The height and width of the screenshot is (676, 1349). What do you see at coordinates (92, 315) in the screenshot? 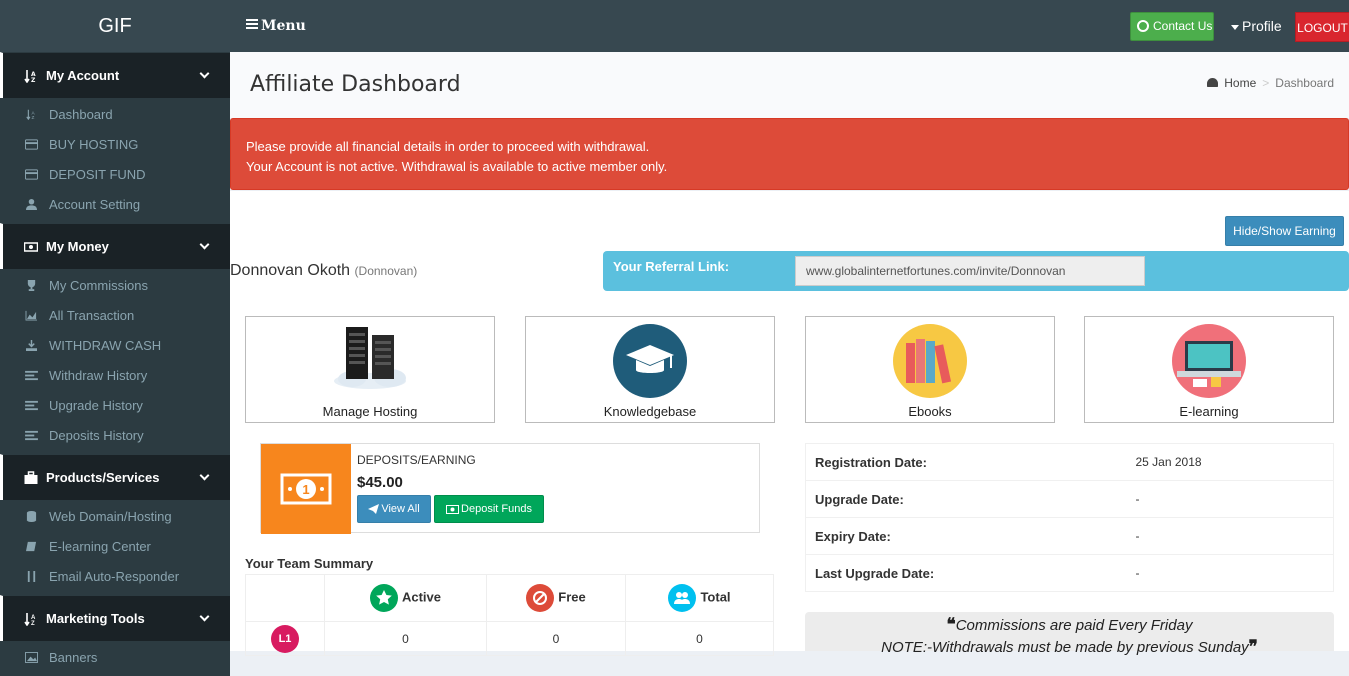
I see `sidebar-item-label: All Transaction` at bounding box center [92, 315].